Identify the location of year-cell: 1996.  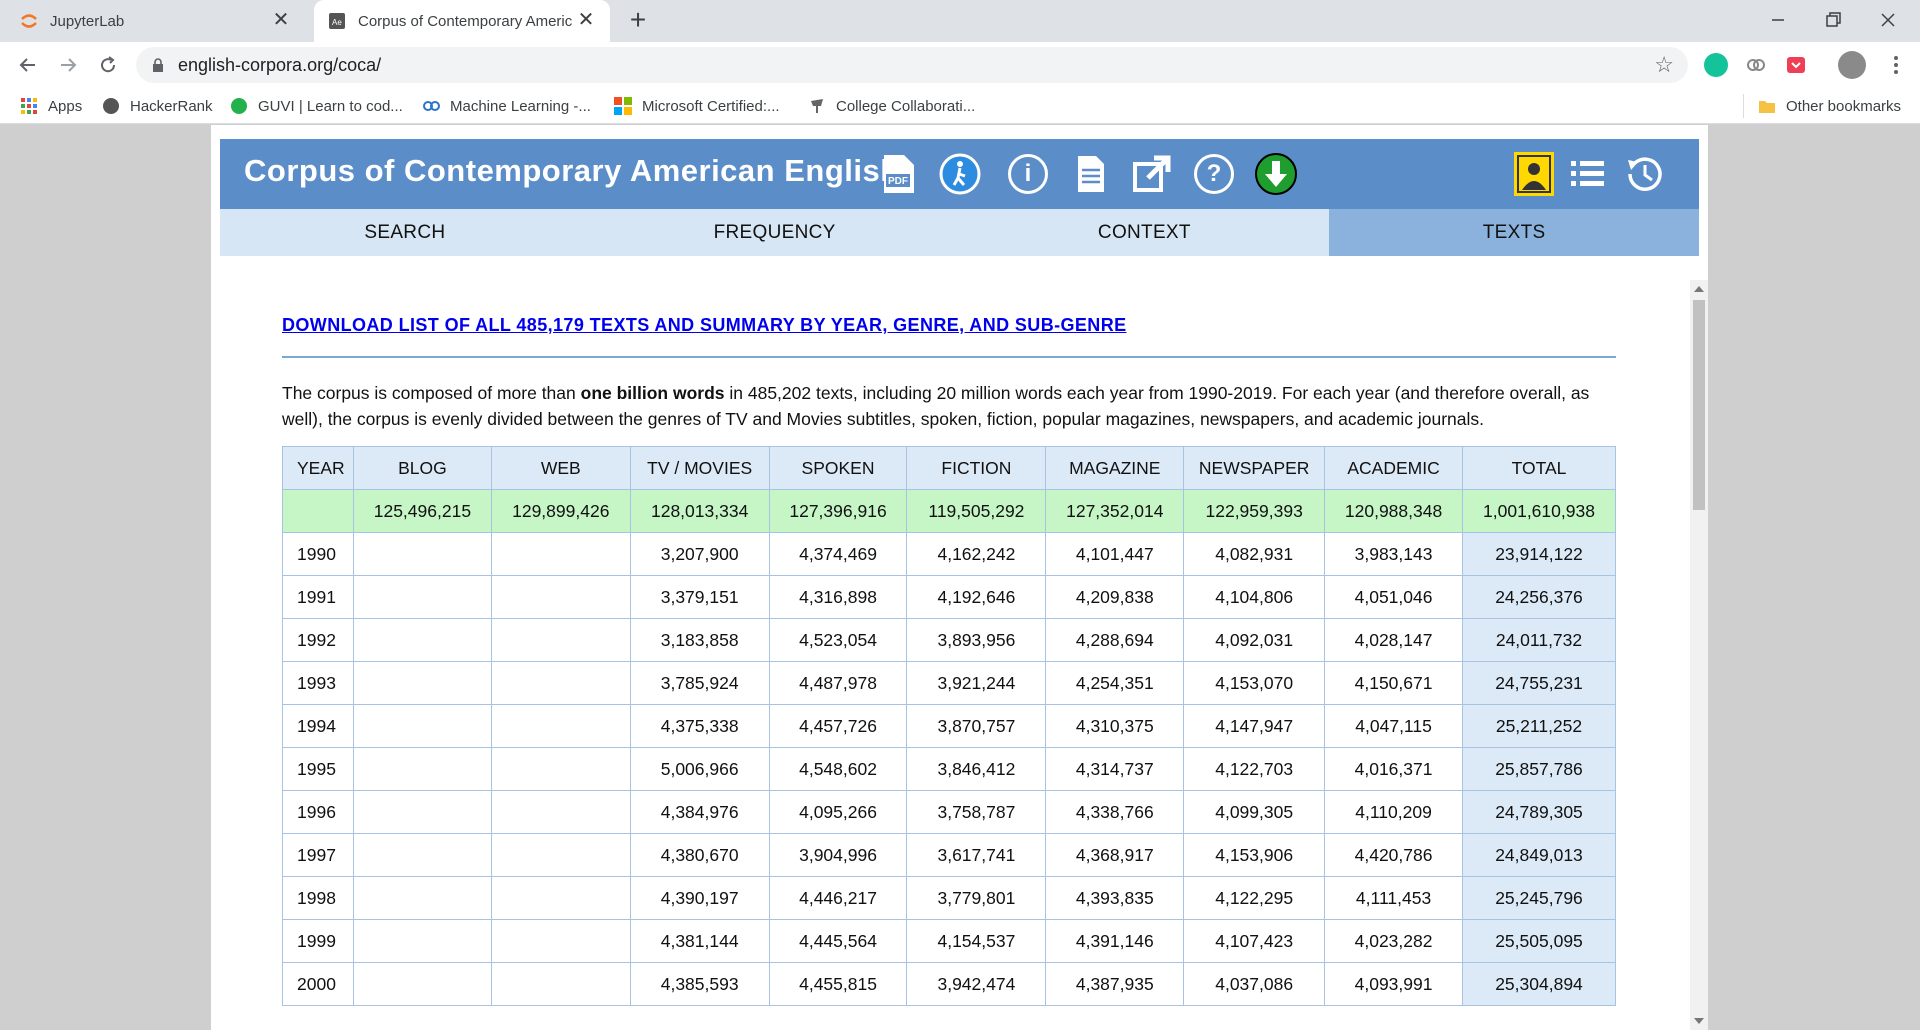
(318, 812).